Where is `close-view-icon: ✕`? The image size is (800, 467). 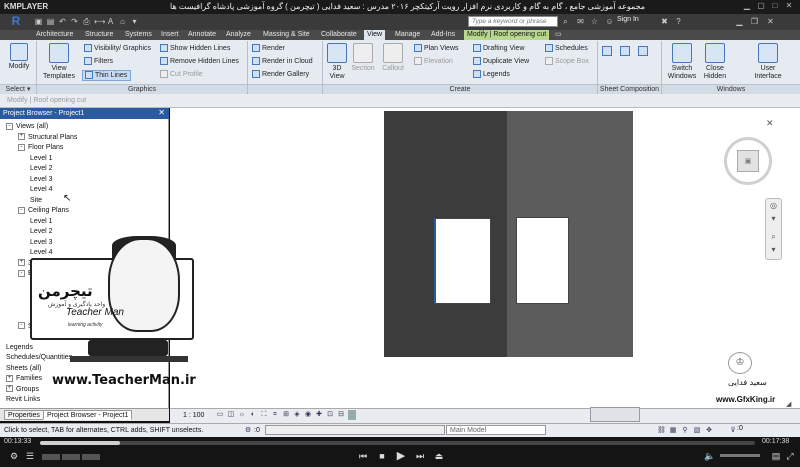 close-view-icon: ✕ is located at coordinates (770, 123).